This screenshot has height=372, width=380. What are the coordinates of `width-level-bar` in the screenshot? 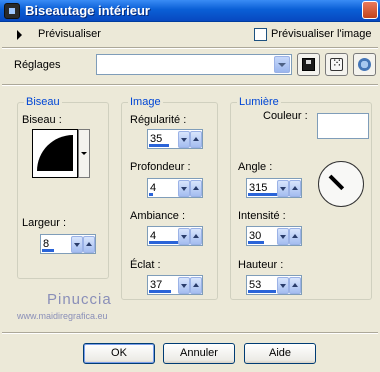 It's located at (48, 250).